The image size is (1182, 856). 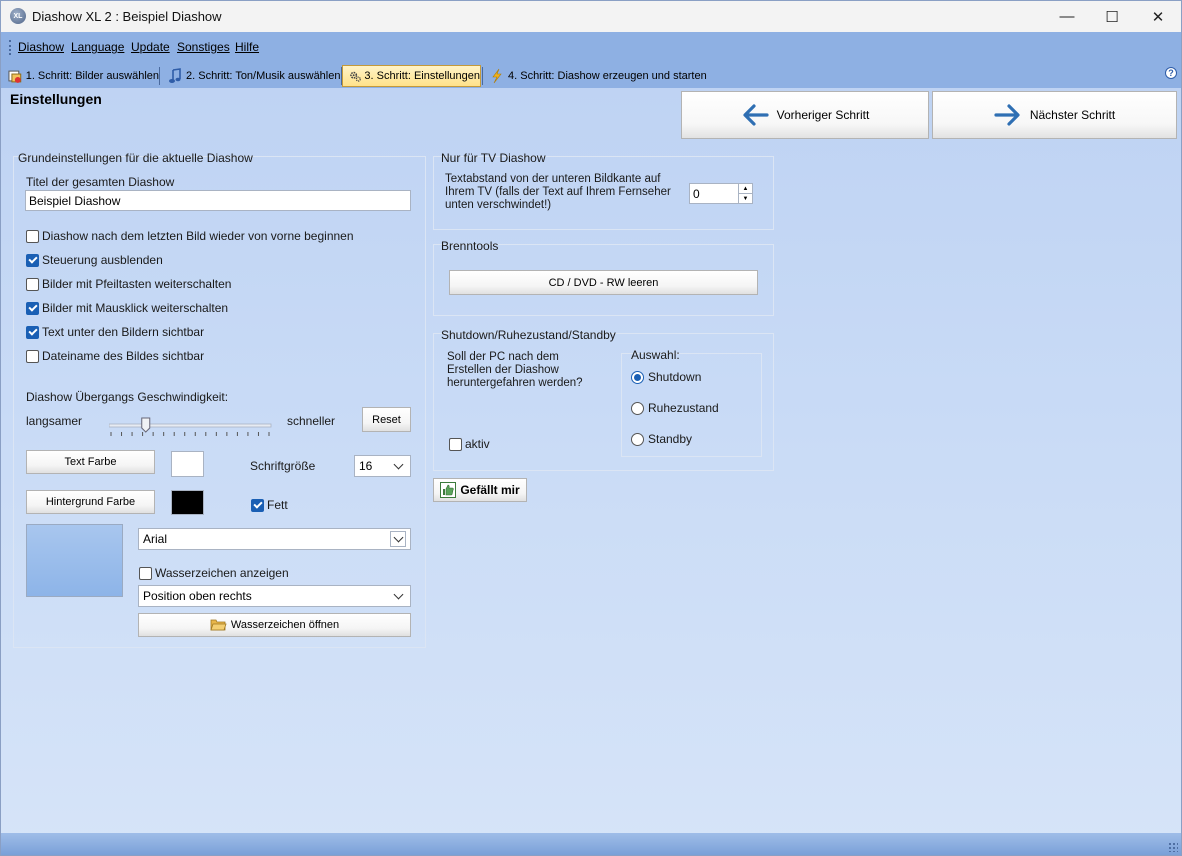 I want to click on tab-step-2: 2. Schritt: Ton/Musik auswählen, so click(x=251, y=76).